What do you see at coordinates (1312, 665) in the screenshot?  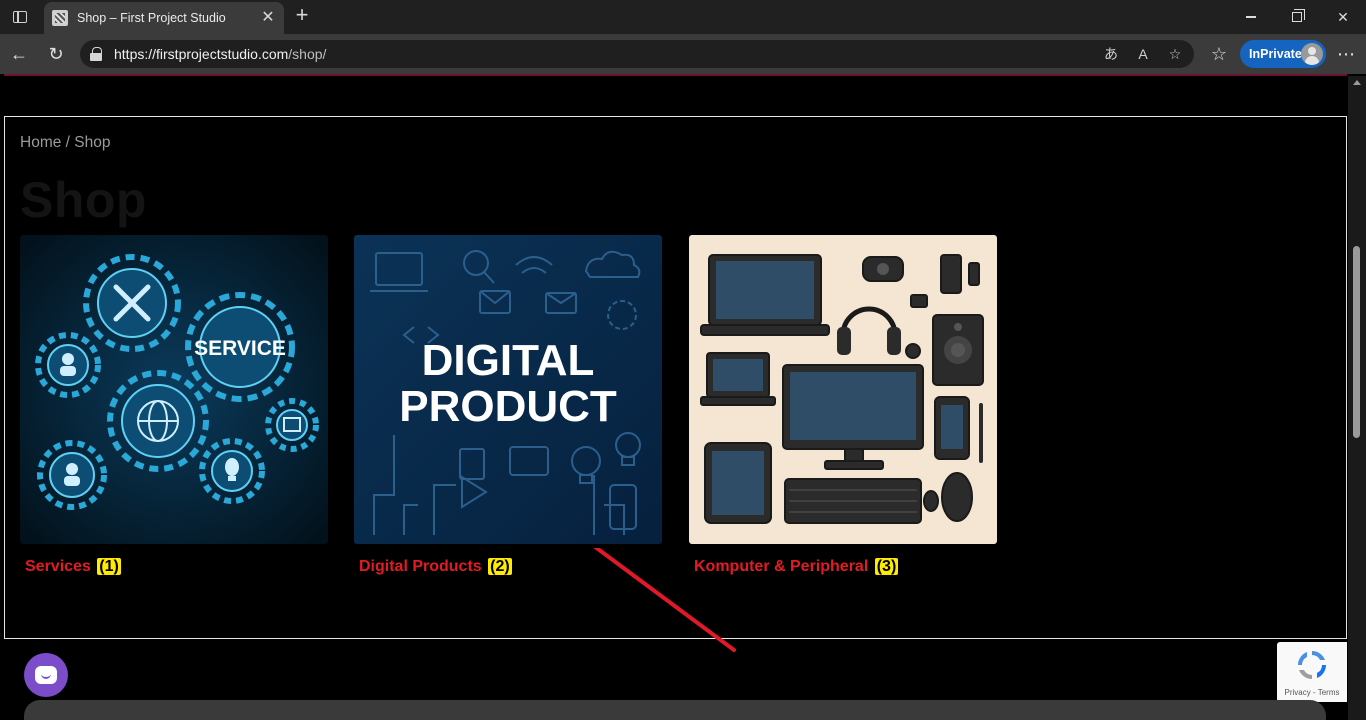 I see `recaptcha-icon` at bounding box center [1312, 665].